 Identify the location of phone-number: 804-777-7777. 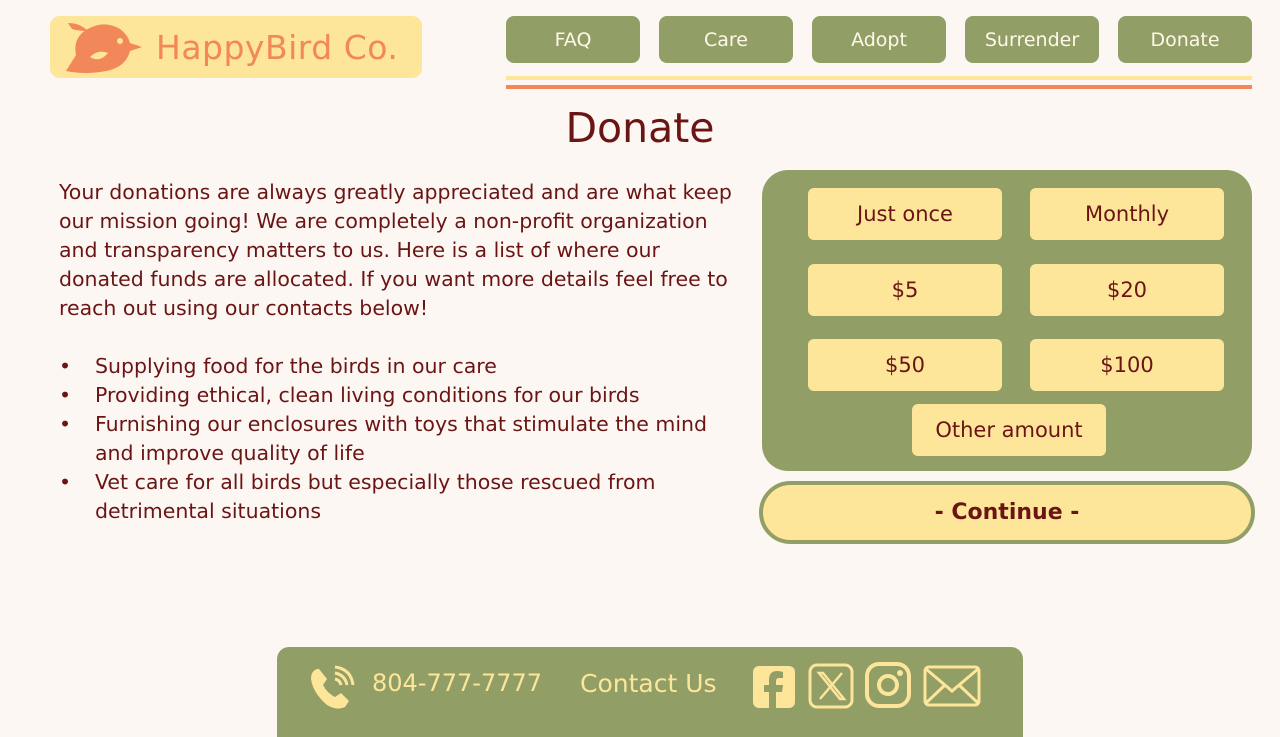
(457, 683).